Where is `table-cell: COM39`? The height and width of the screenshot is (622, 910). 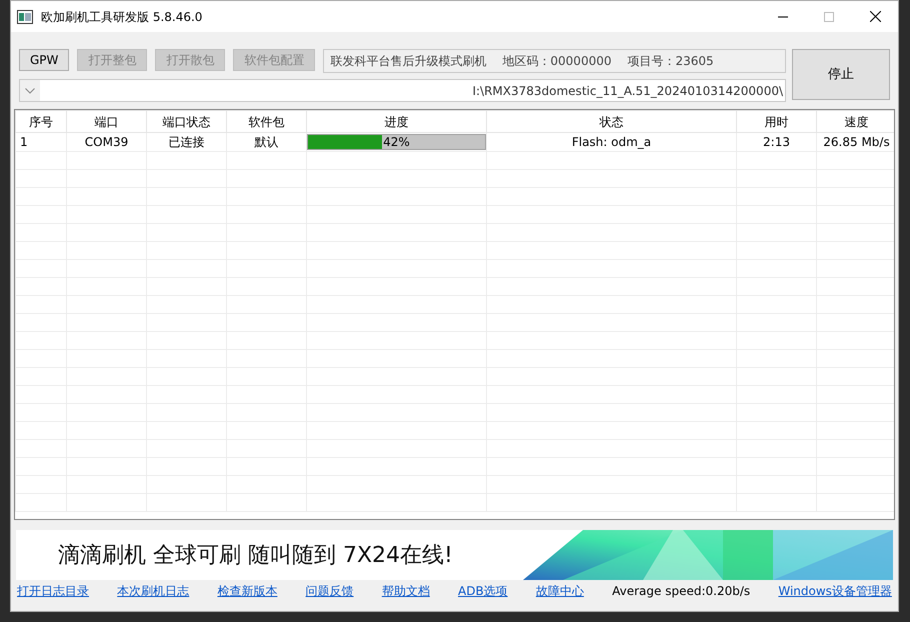
table-cell: COM39 is located at coordinates (106, 142).